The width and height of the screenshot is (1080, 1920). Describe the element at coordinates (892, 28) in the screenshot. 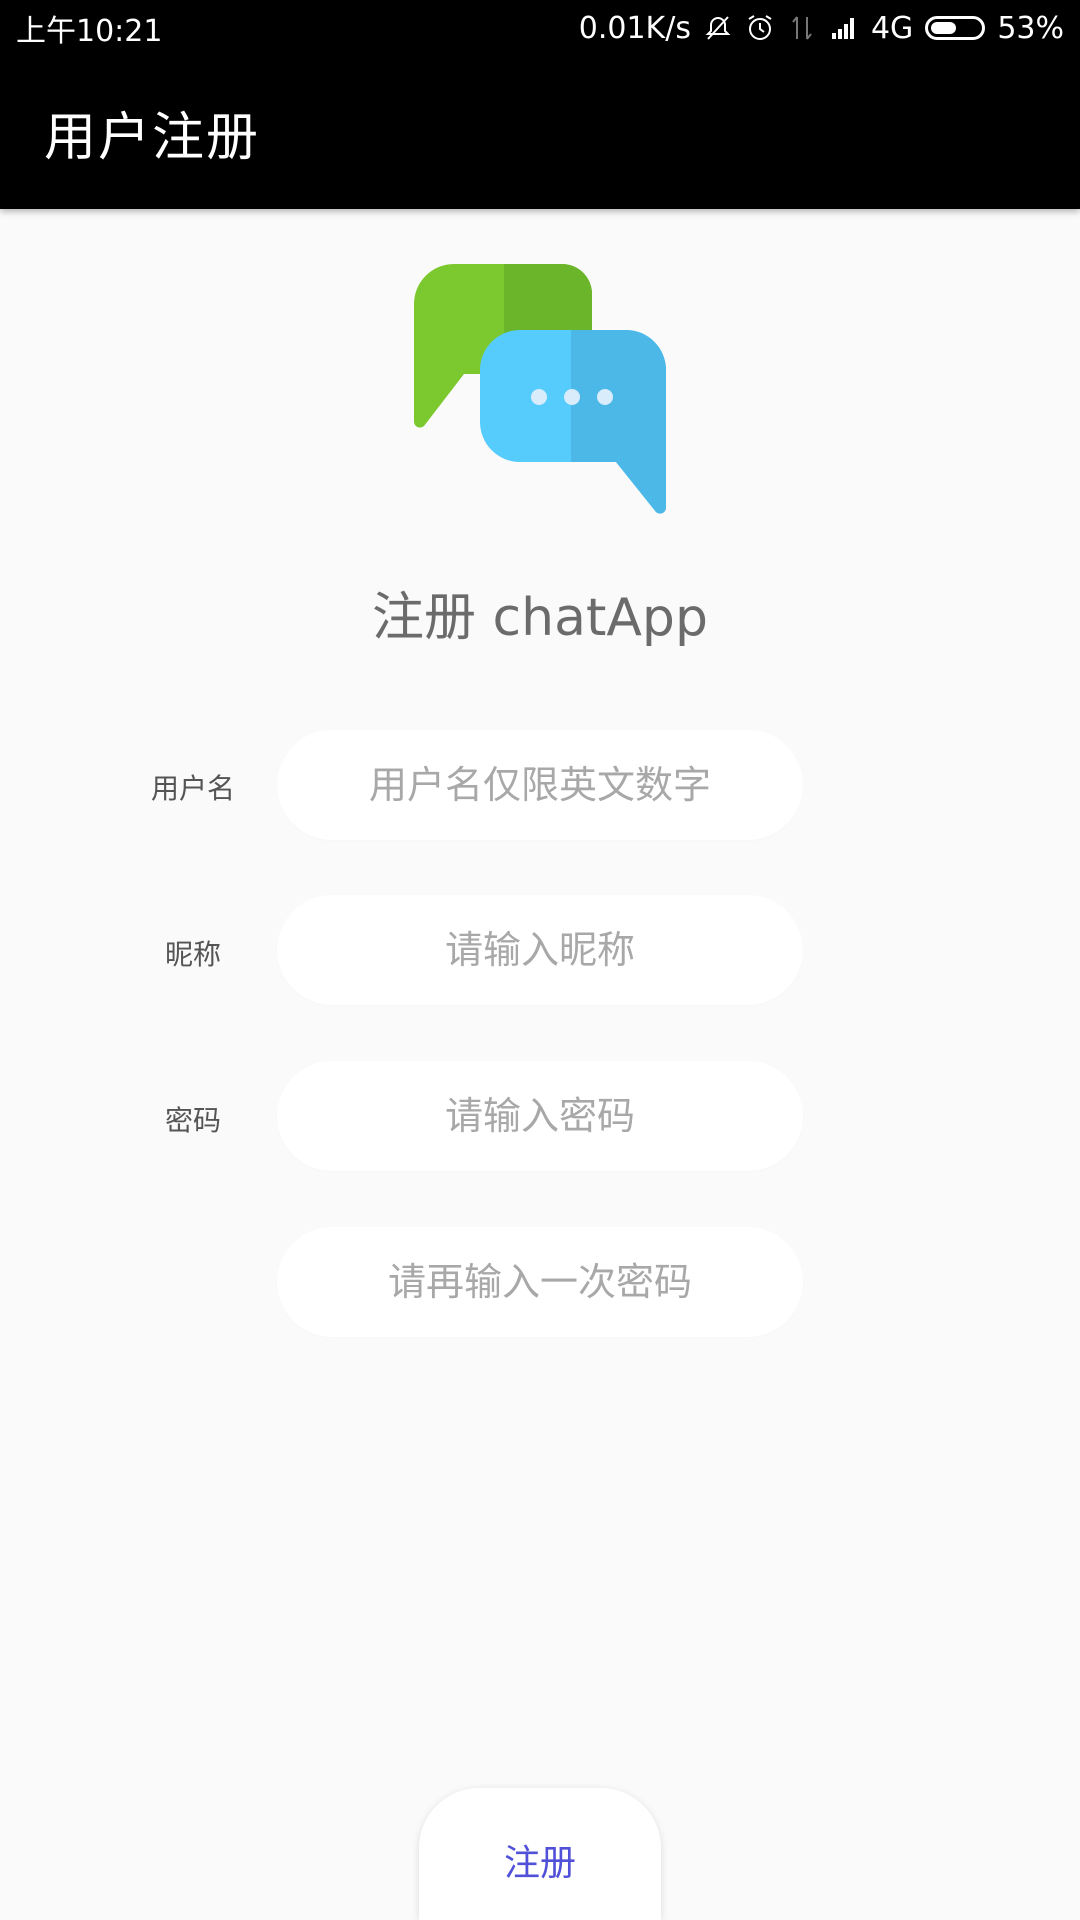

I see `network-type: 4G` at that location.